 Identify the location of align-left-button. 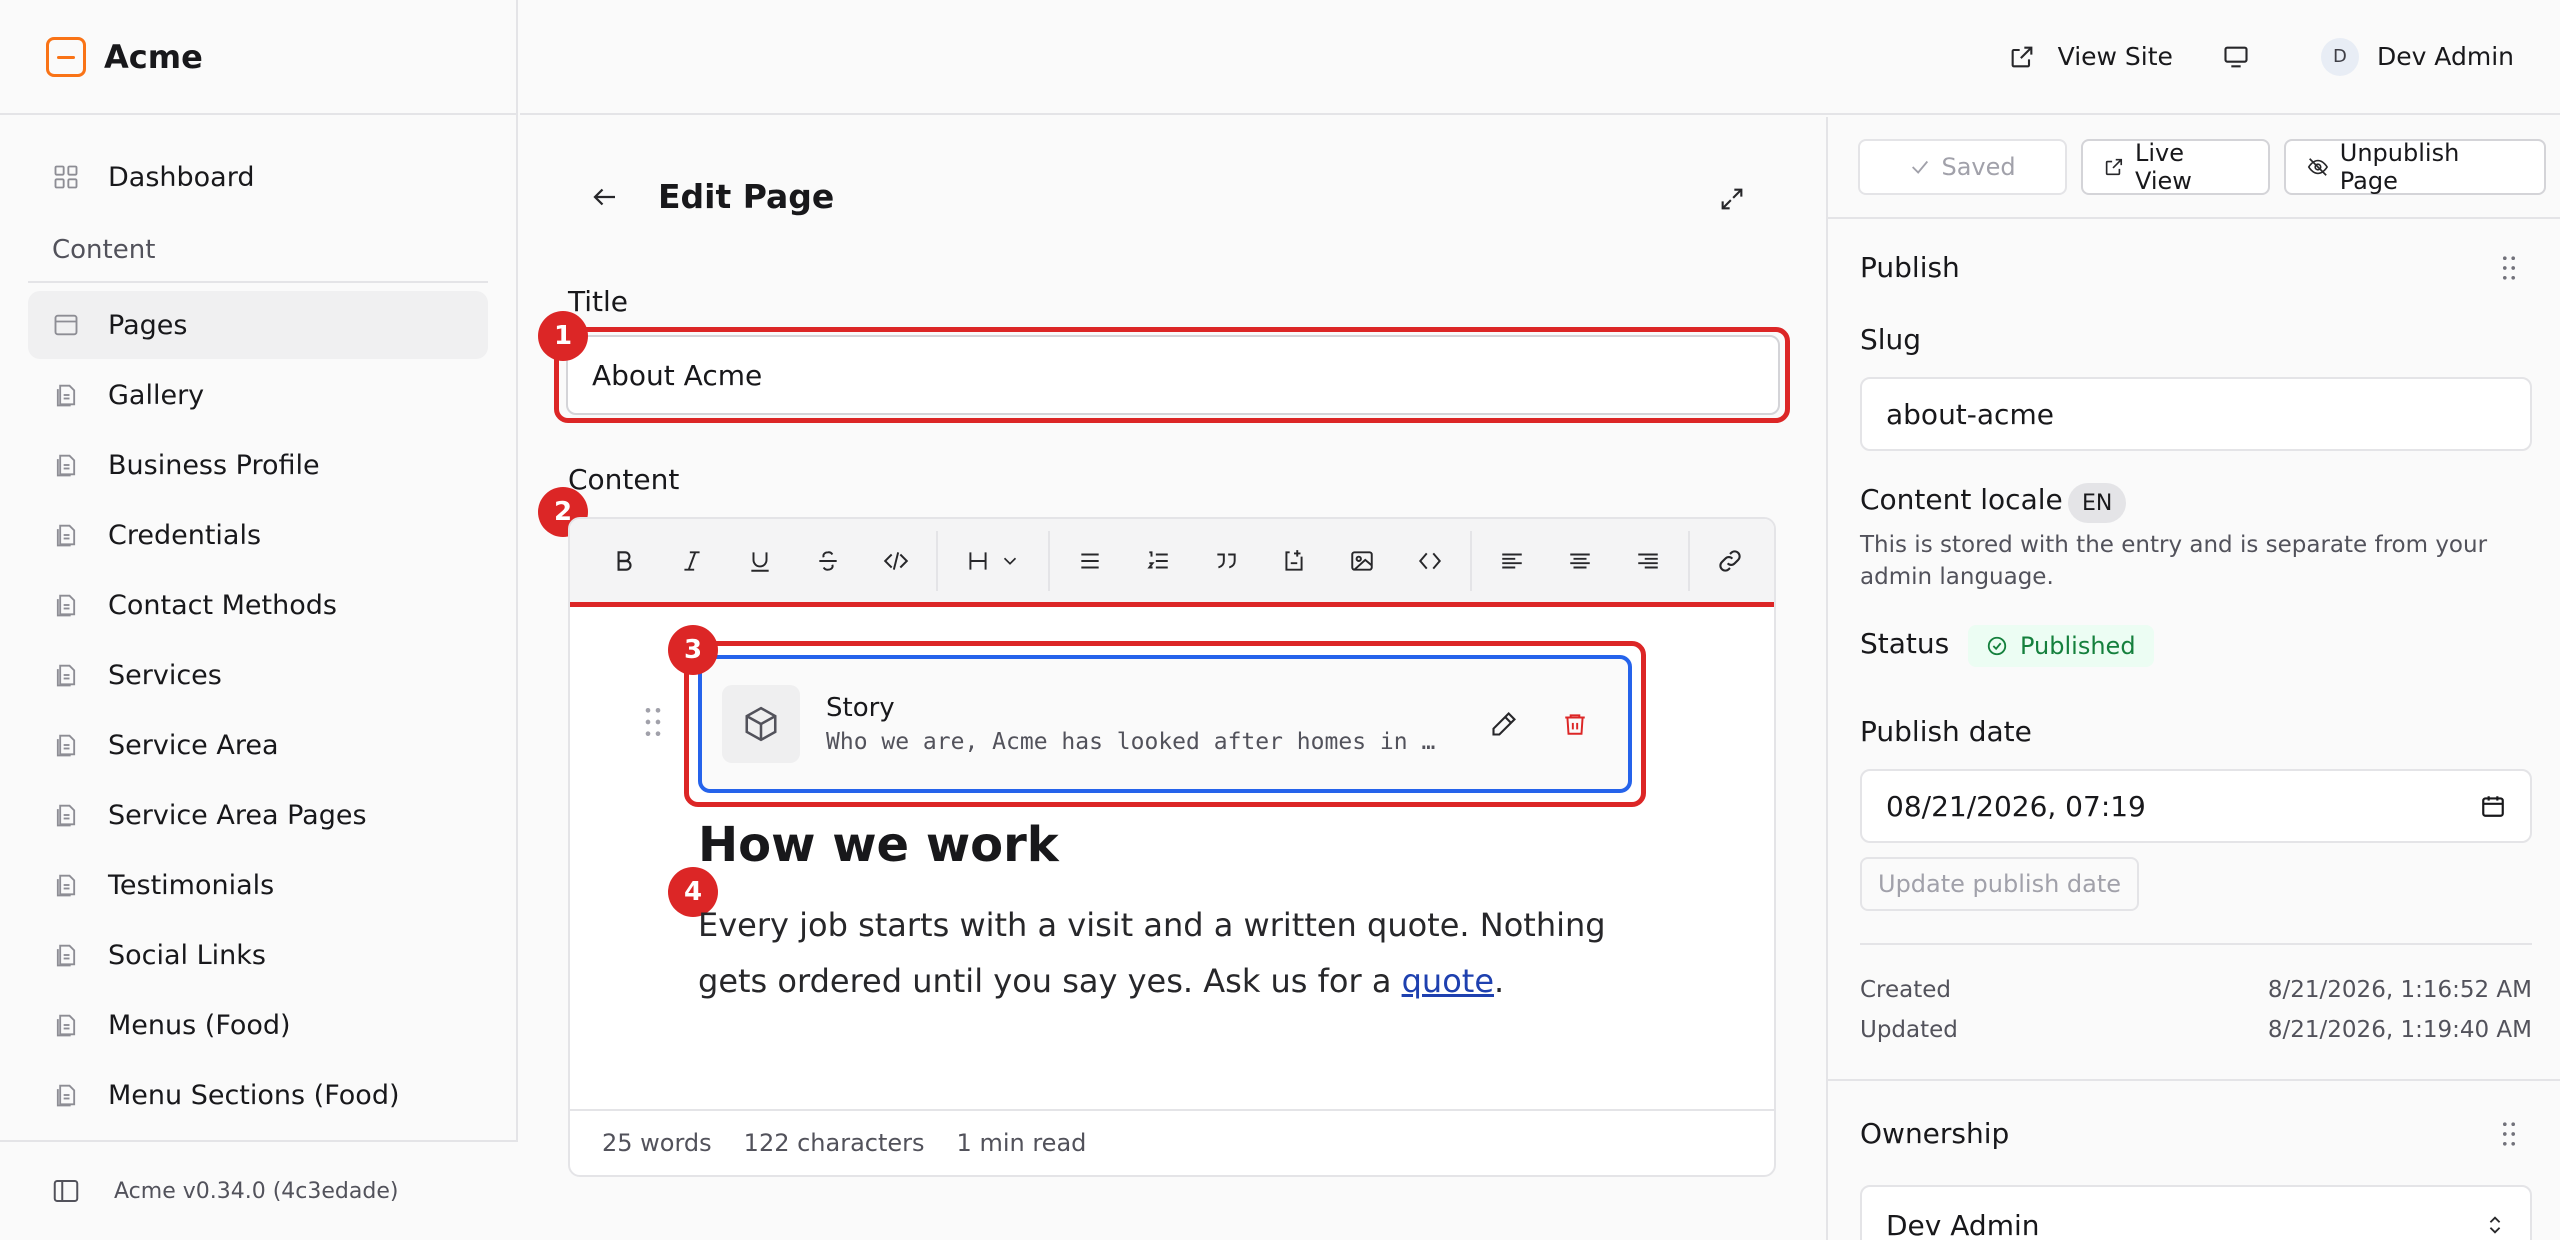
(1512, 561).